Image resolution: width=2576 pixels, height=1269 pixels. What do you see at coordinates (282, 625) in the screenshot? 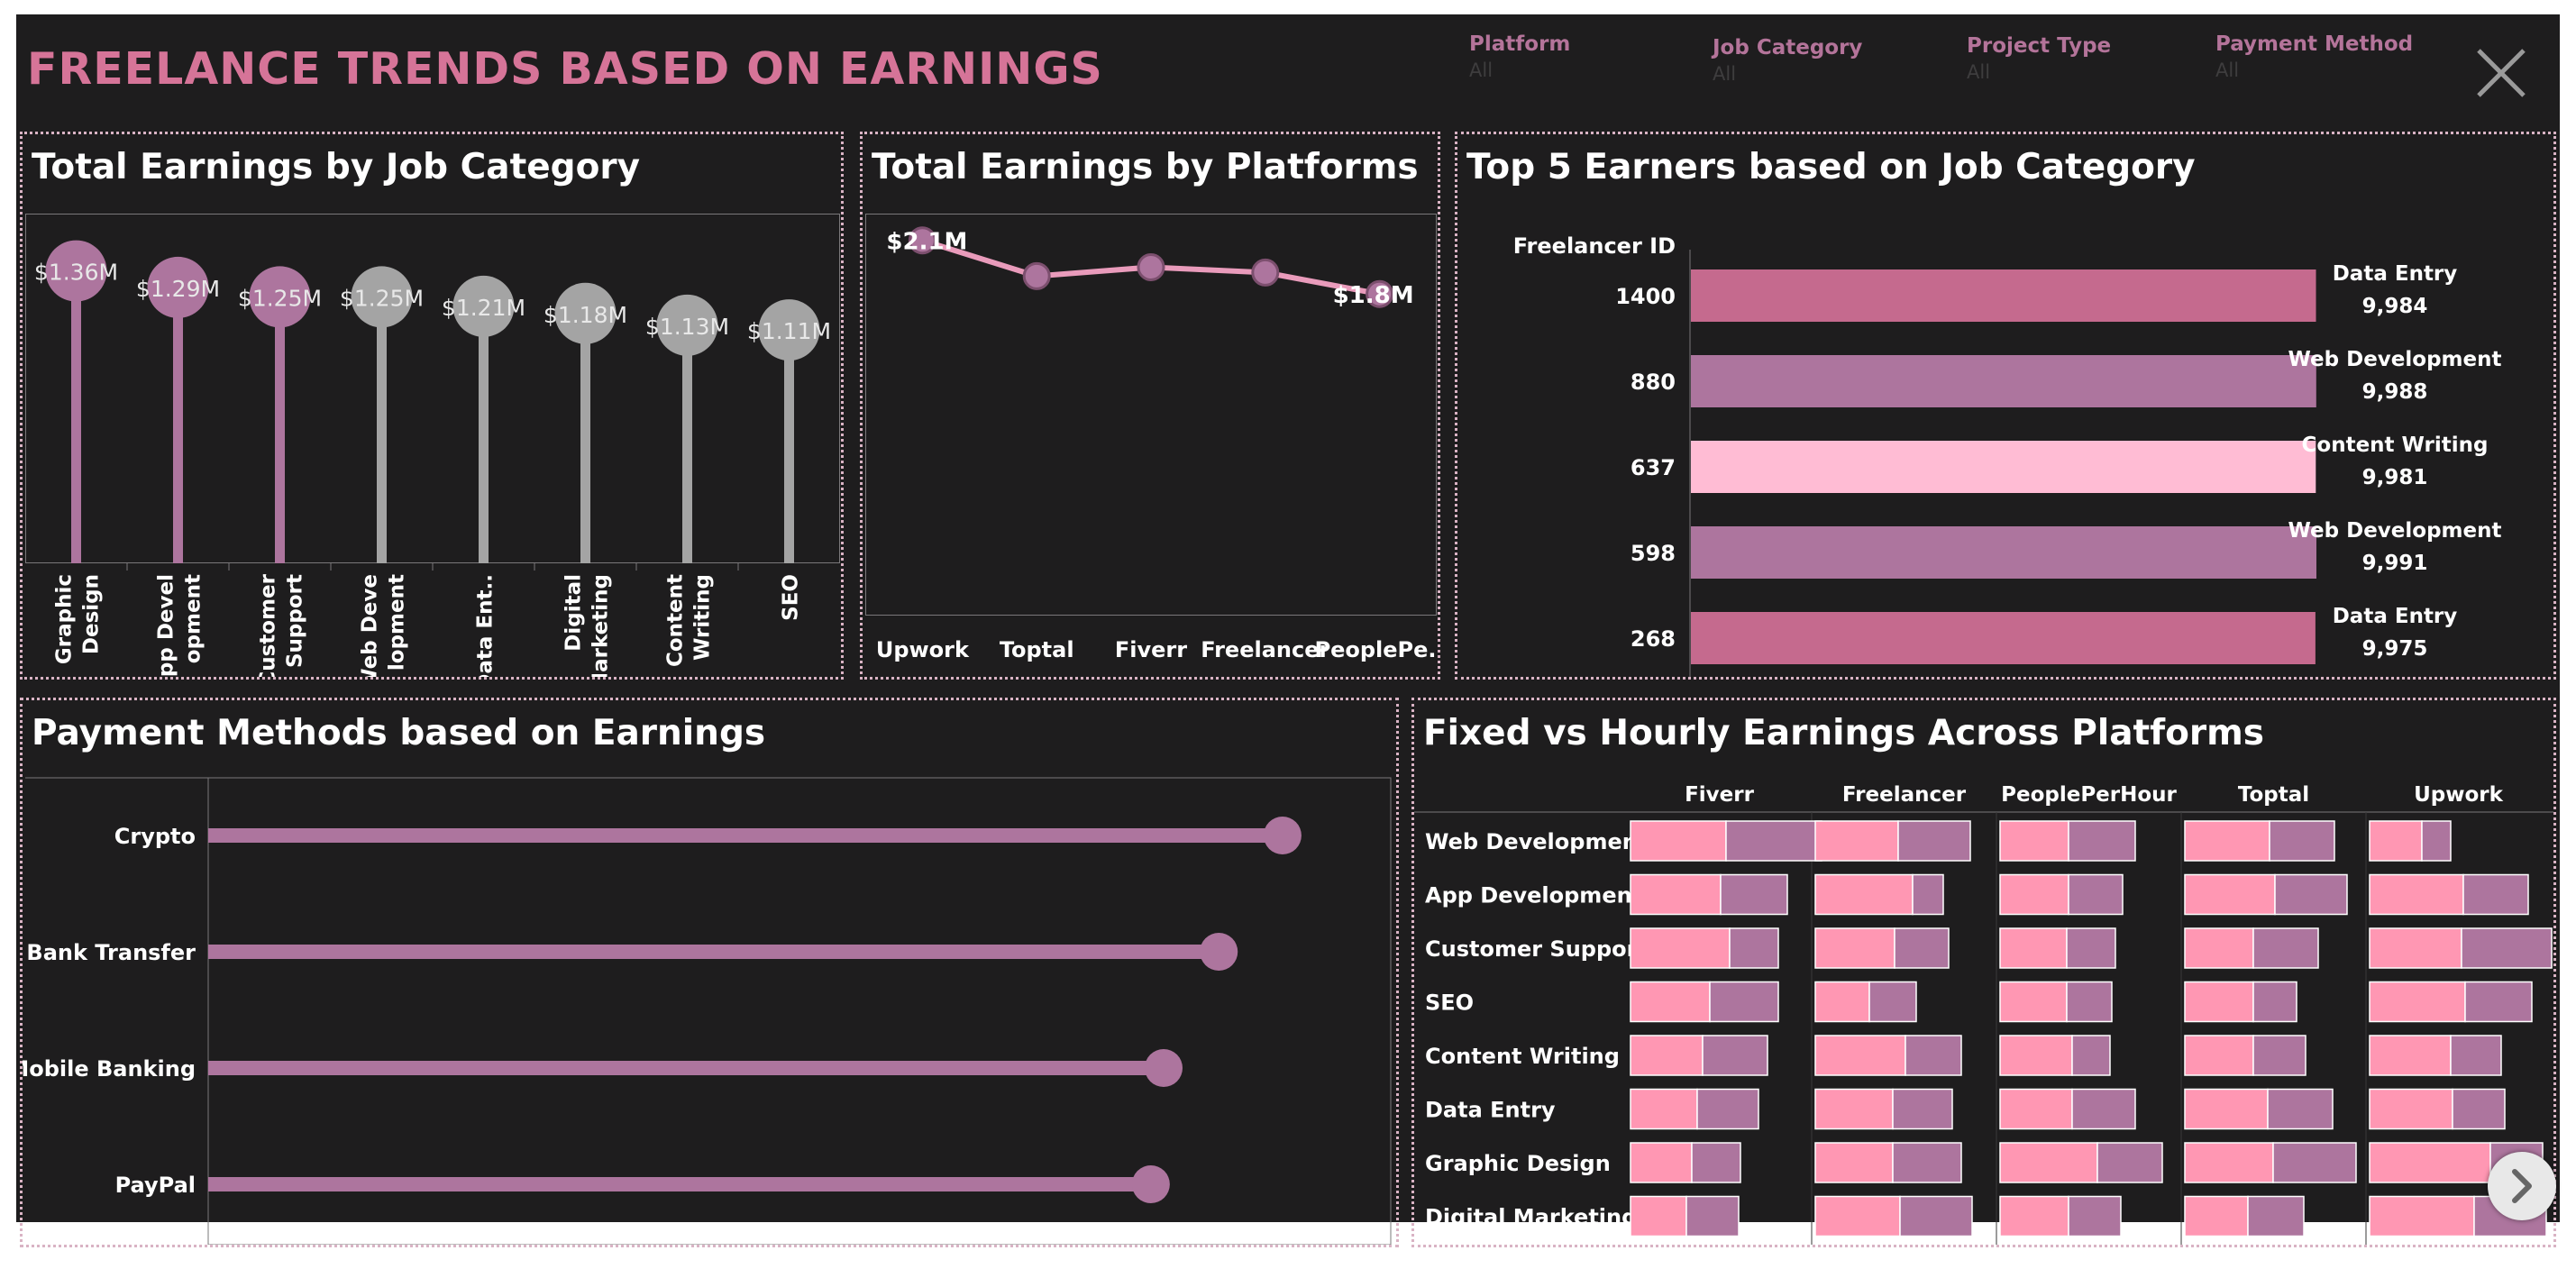
I see `x-tick-label: Customer Support` at bounding box center [282, 625].